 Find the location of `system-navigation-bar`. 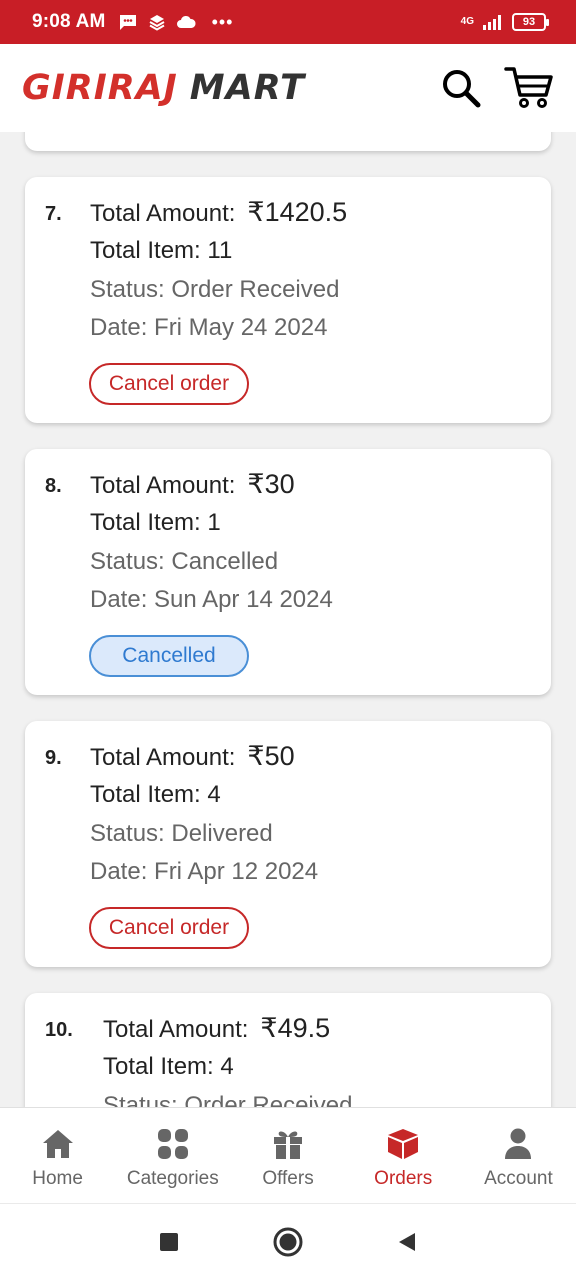

system-navigation-bar is located at coordinates (288, 1241).